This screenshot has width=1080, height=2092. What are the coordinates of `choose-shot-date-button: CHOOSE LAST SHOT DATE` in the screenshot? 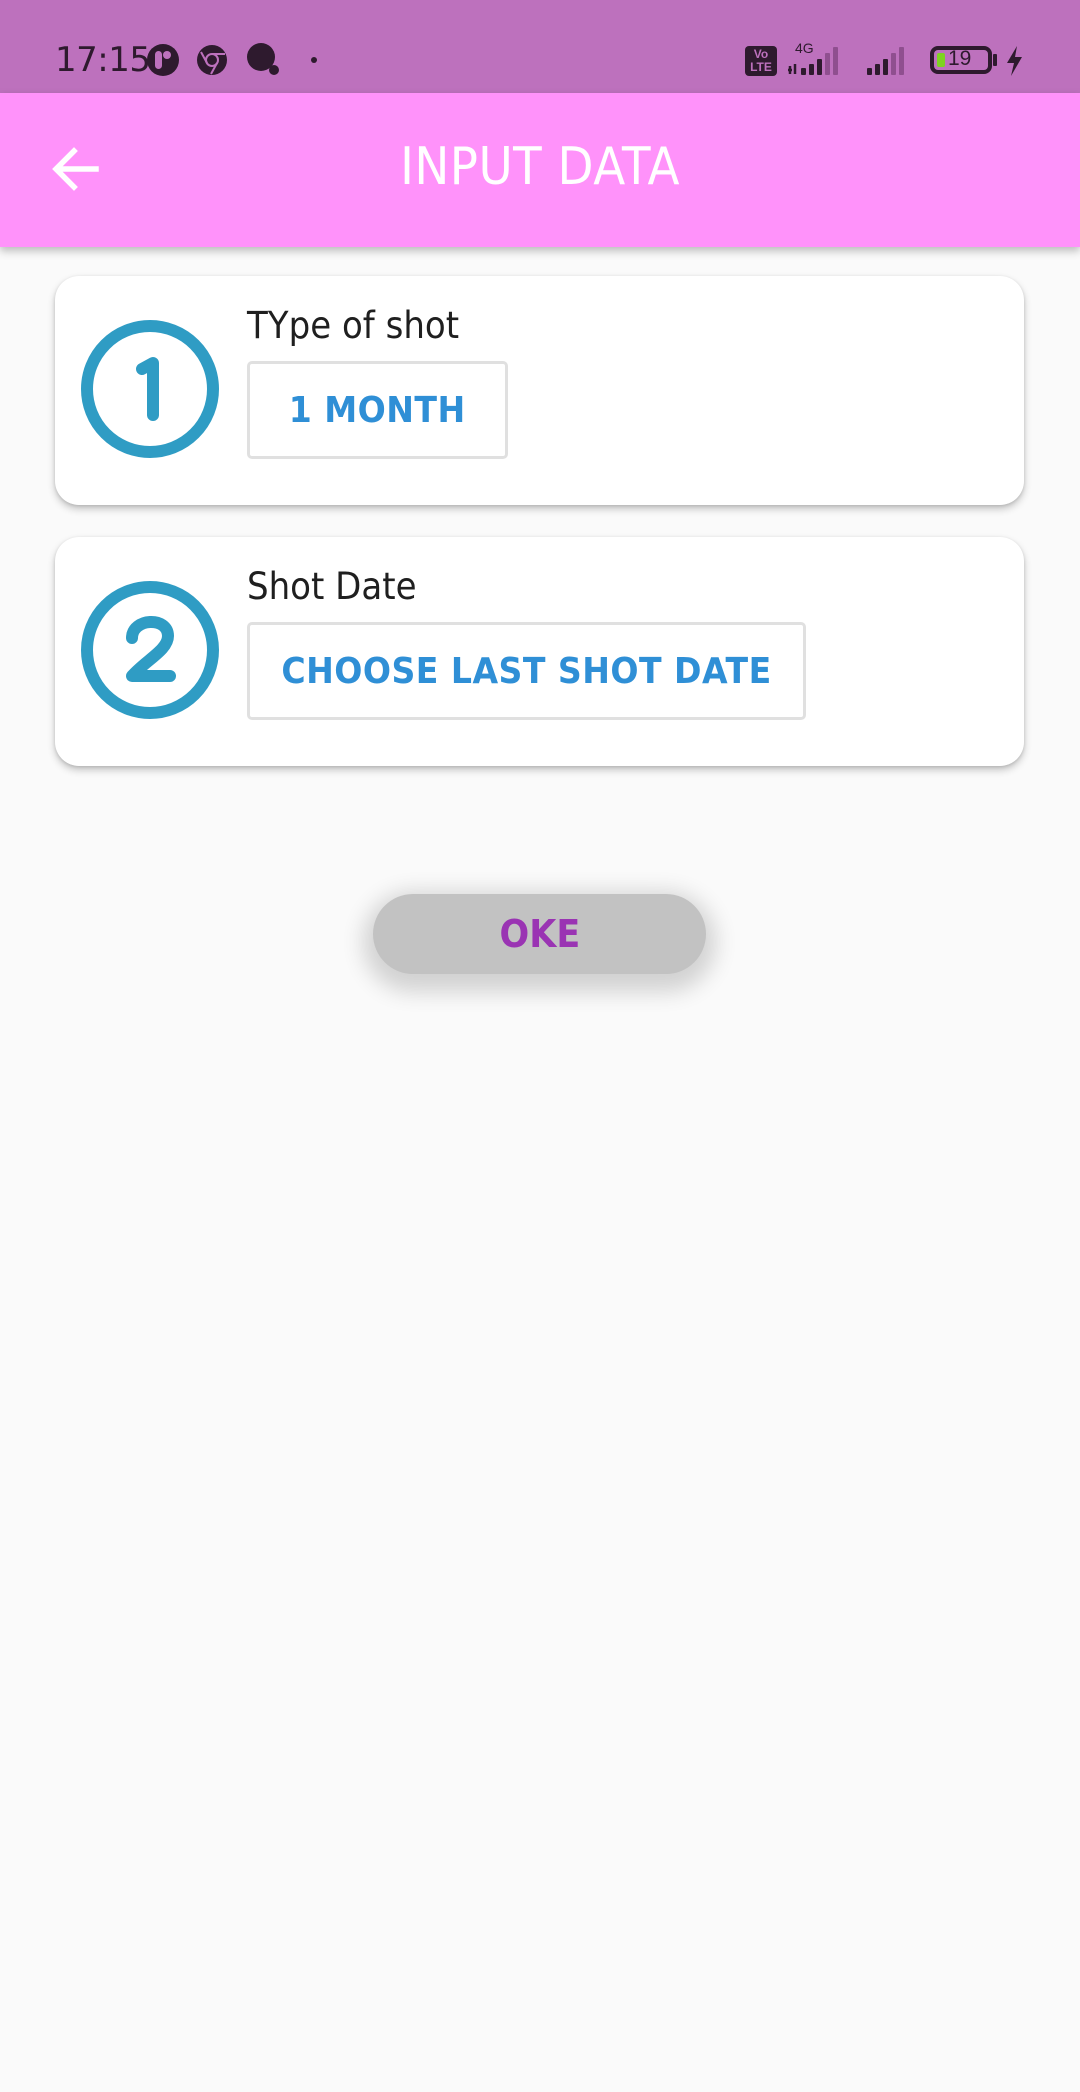 It's located at (526, 671).